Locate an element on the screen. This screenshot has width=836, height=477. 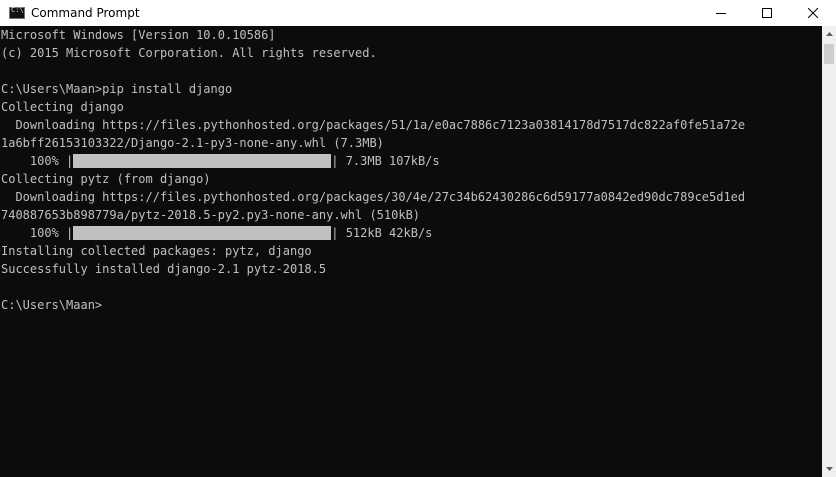
scroll-down-button is located at coordinates (829, 469).